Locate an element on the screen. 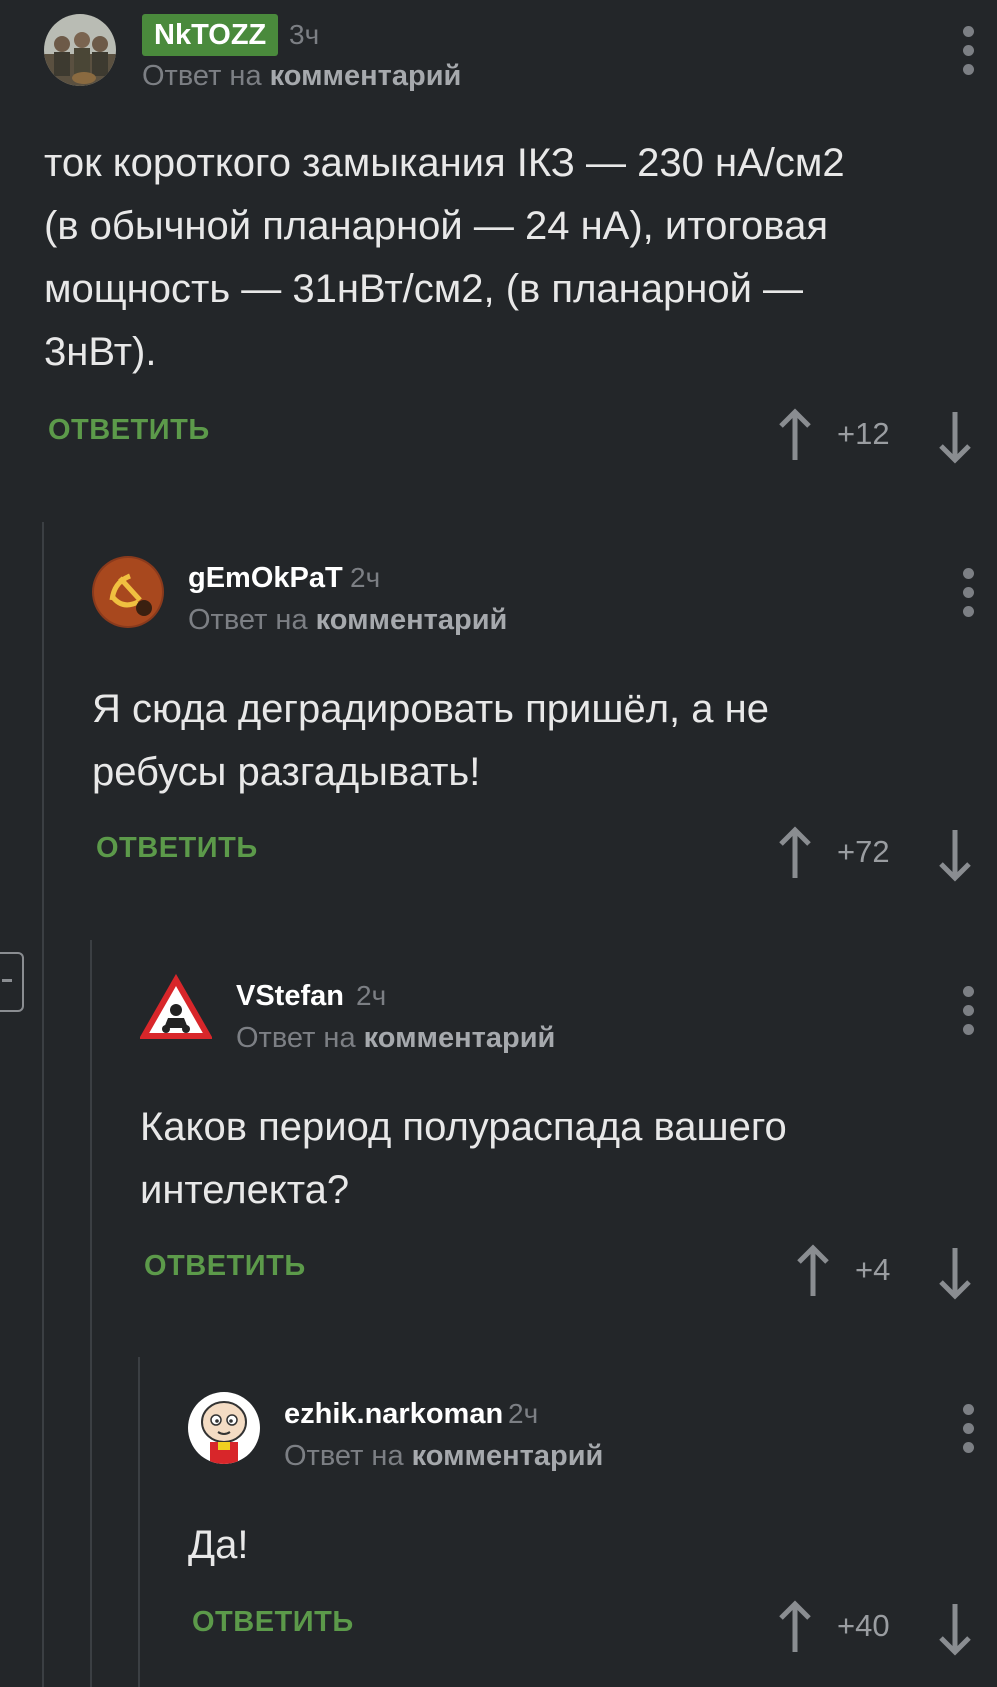 This screenshot has height=1687, width=997. vote-controls: +12 is located at coordinates (875, 436).